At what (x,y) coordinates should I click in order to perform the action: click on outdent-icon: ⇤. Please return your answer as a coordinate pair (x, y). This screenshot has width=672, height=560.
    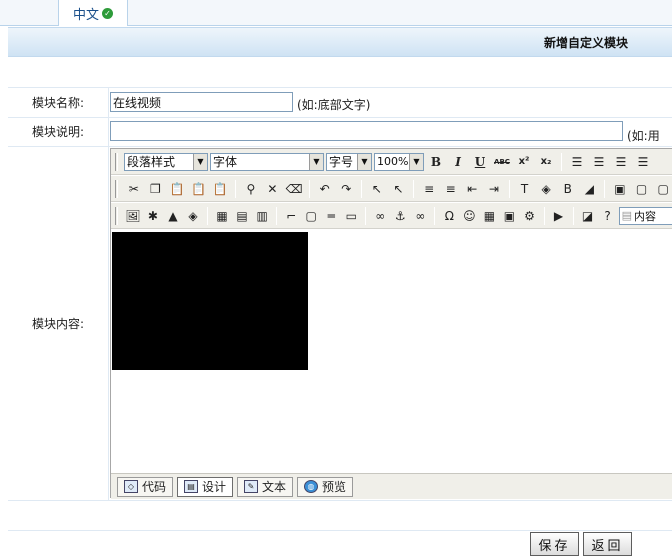
    Looking at the image, I should click on (473, 189).